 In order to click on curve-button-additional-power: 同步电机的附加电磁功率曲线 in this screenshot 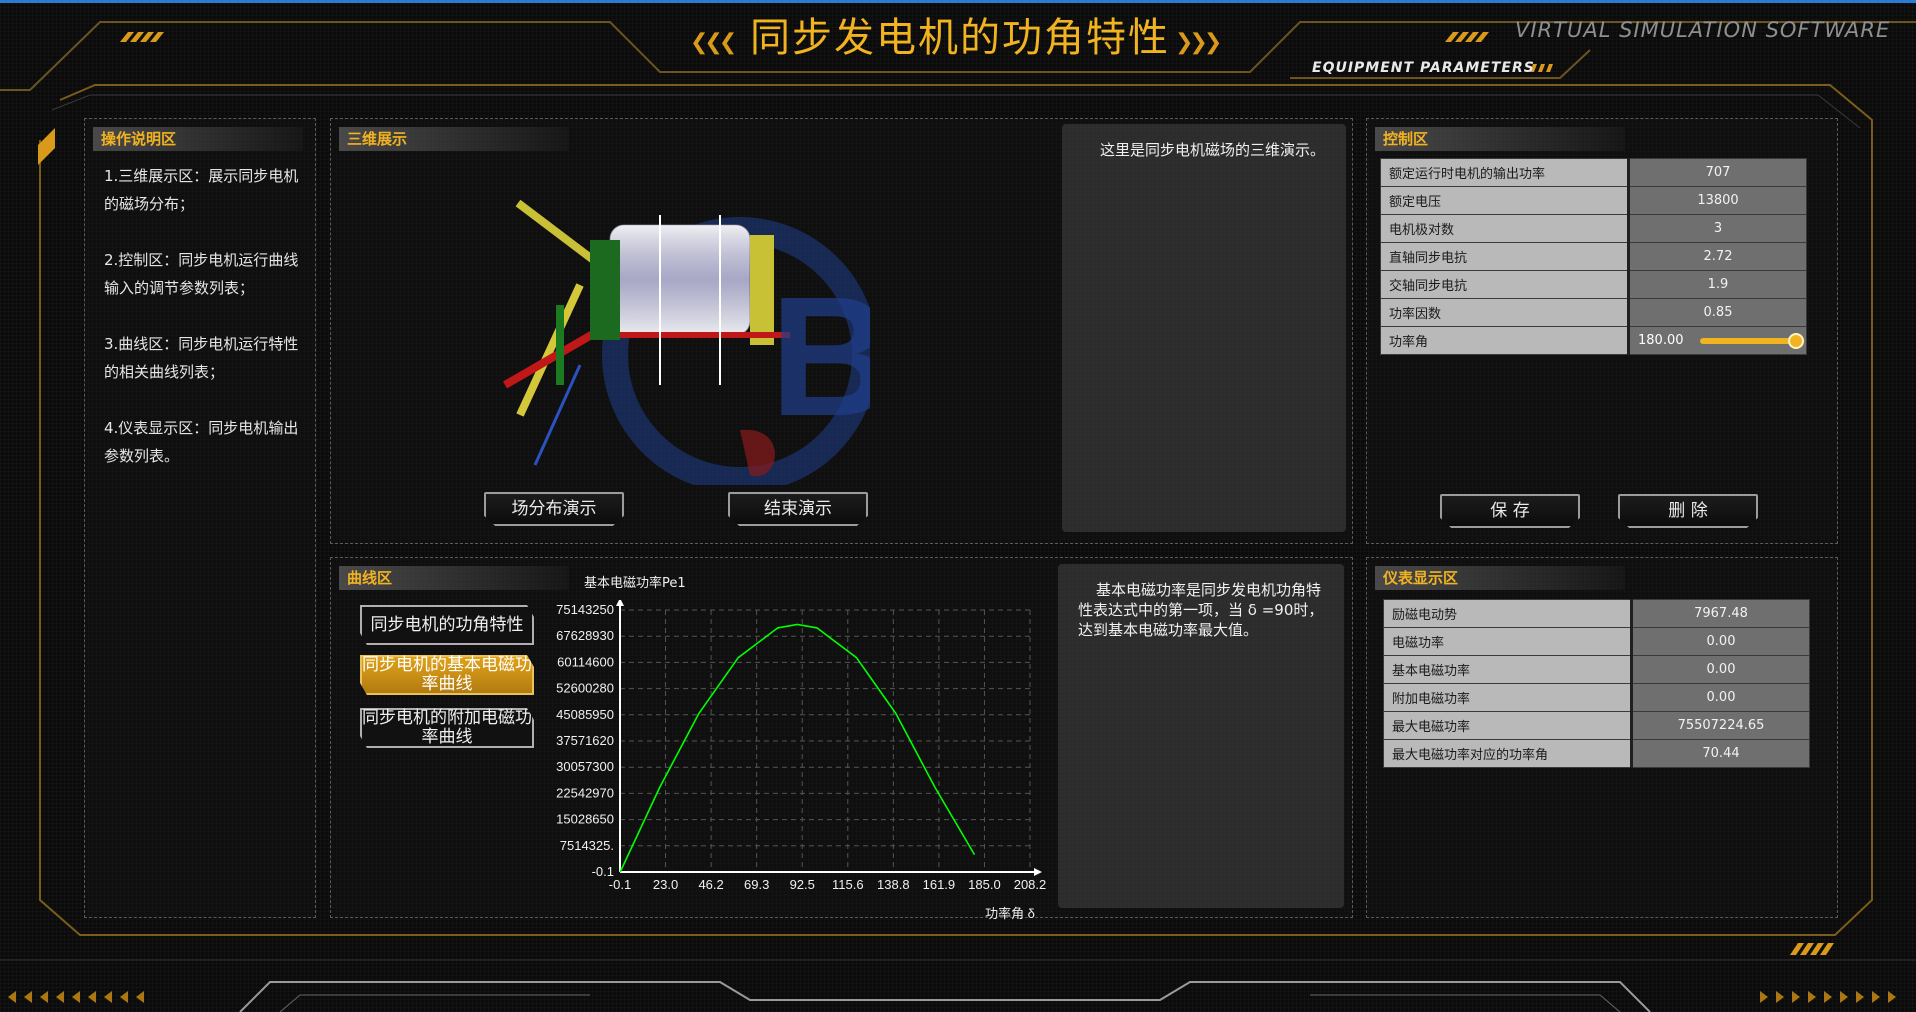, I will do `click(447, 728)`.